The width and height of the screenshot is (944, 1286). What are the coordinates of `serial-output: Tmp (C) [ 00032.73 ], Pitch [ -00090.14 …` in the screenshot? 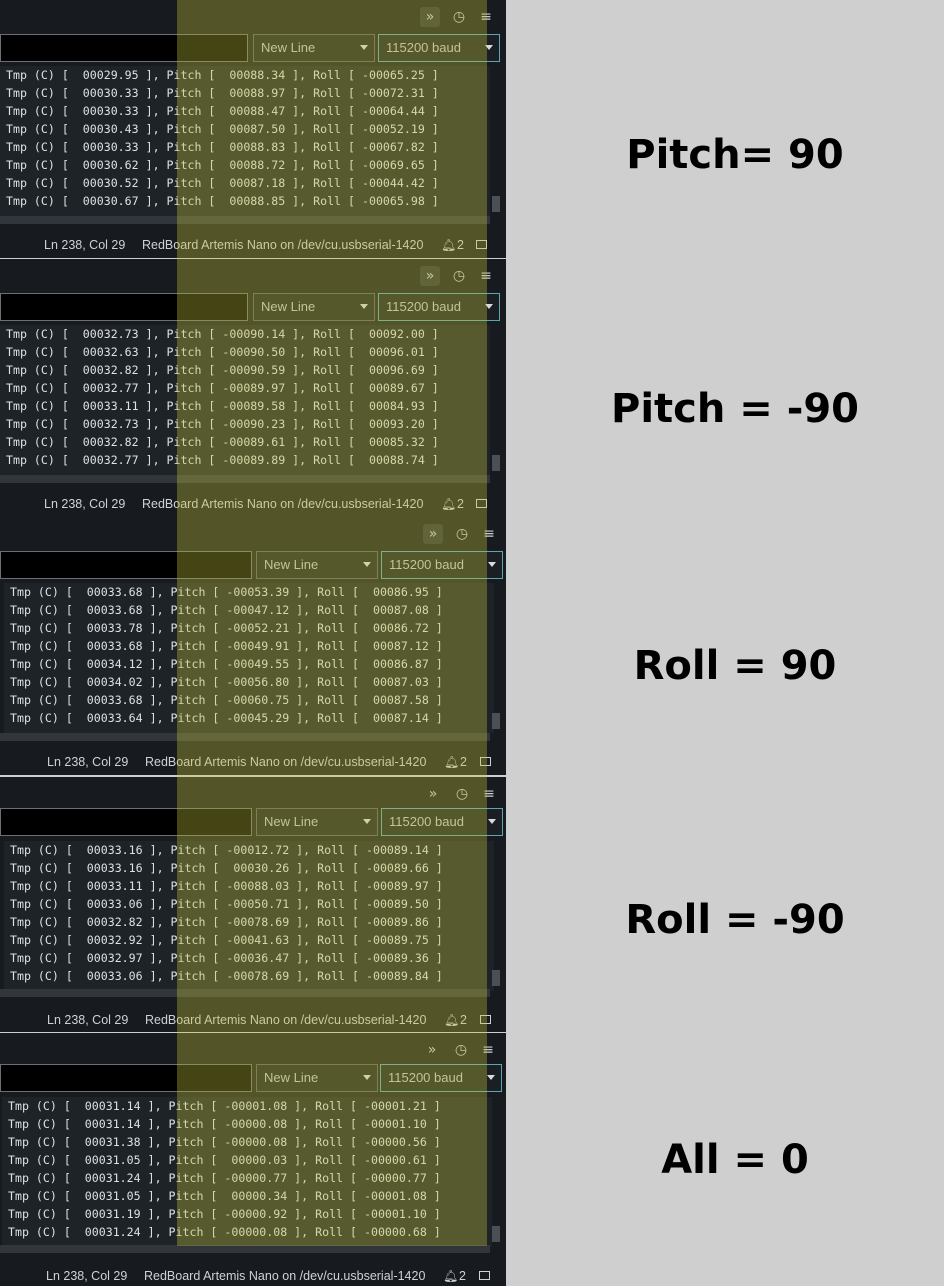 It's located at (245, 400).